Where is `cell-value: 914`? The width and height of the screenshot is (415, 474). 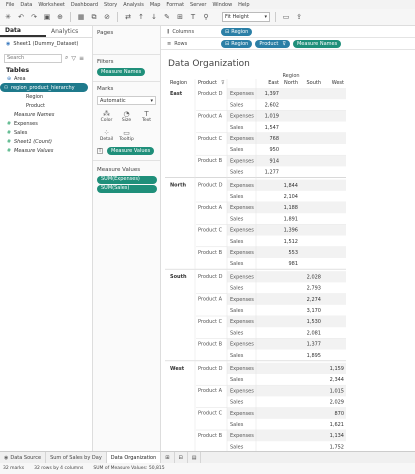
cell-value: 914 is located at coordinates (274, 161).